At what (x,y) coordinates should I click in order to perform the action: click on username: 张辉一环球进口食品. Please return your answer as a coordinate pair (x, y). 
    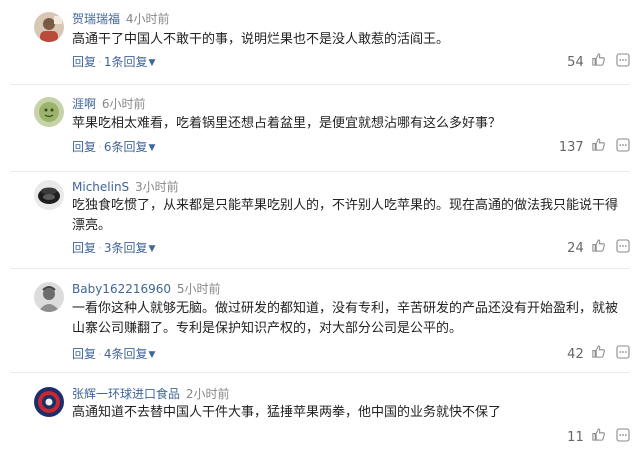
    Looking at the image, I should click on (126, 394).